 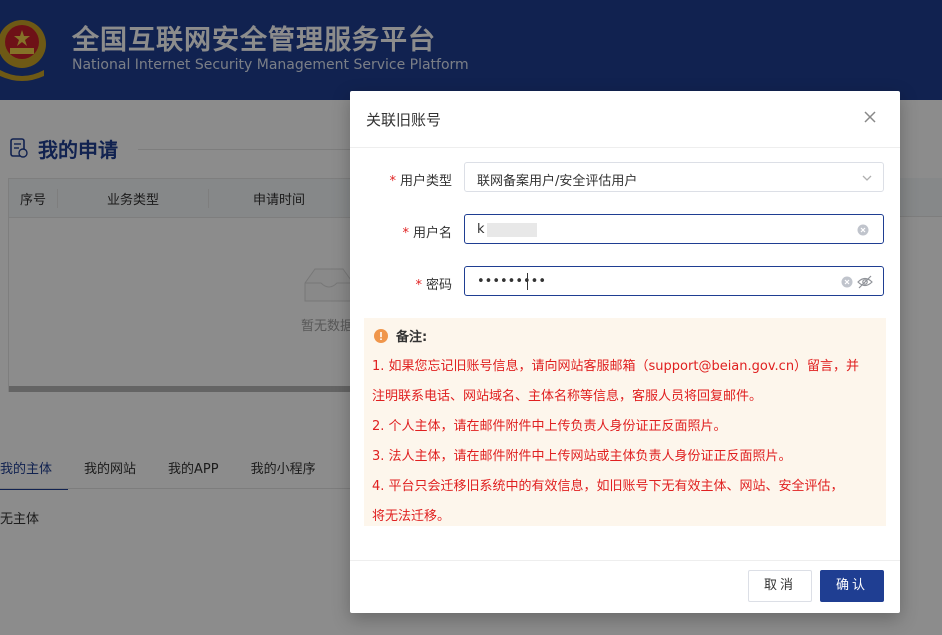 I want to click on user-type-value: 联网备案用户/安全评估用户, so click(x=557, y=181).